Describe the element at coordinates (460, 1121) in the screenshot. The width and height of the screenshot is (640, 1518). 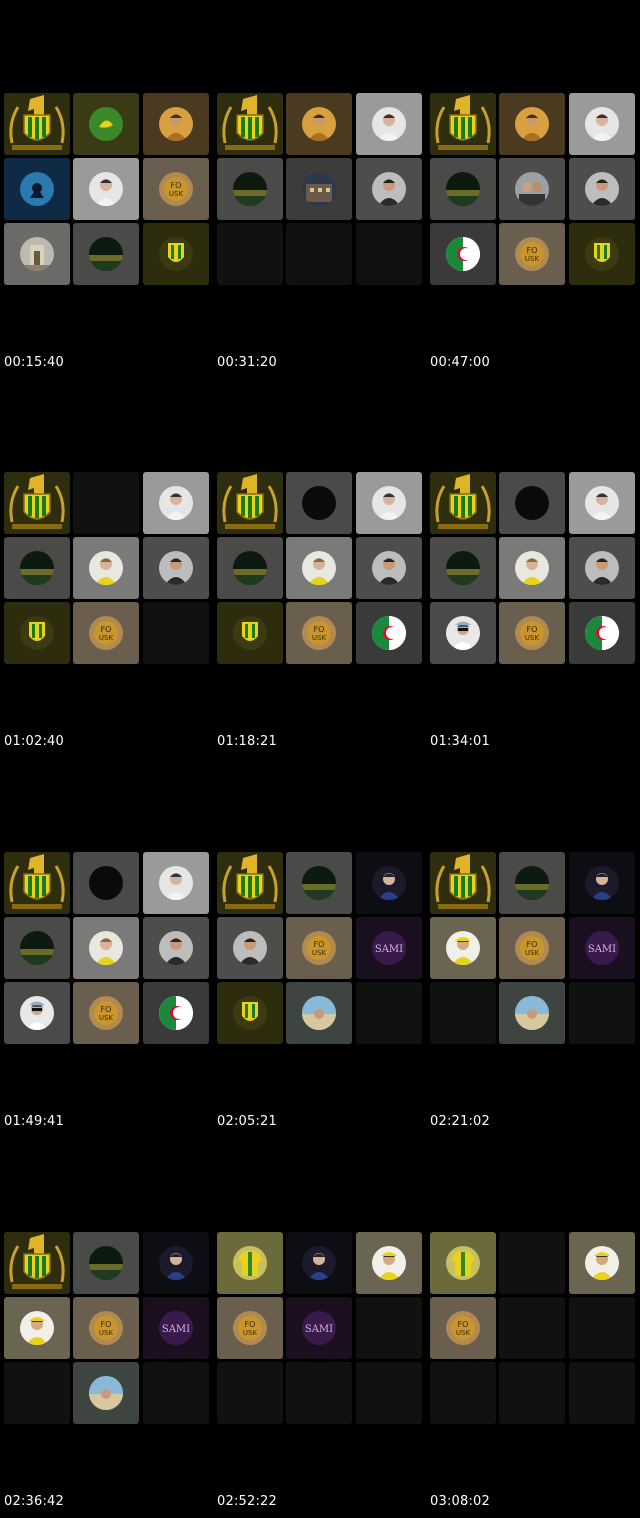
I see `timestamp-label: 02:21:02` at that location.